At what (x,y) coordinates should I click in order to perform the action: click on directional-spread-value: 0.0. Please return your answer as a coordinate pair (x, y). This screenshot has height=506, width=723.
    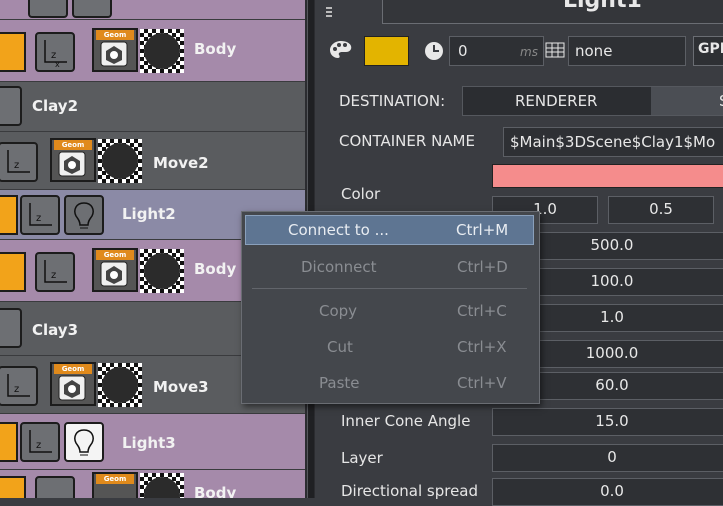
    Looking at the image, I should click on (612, 491).